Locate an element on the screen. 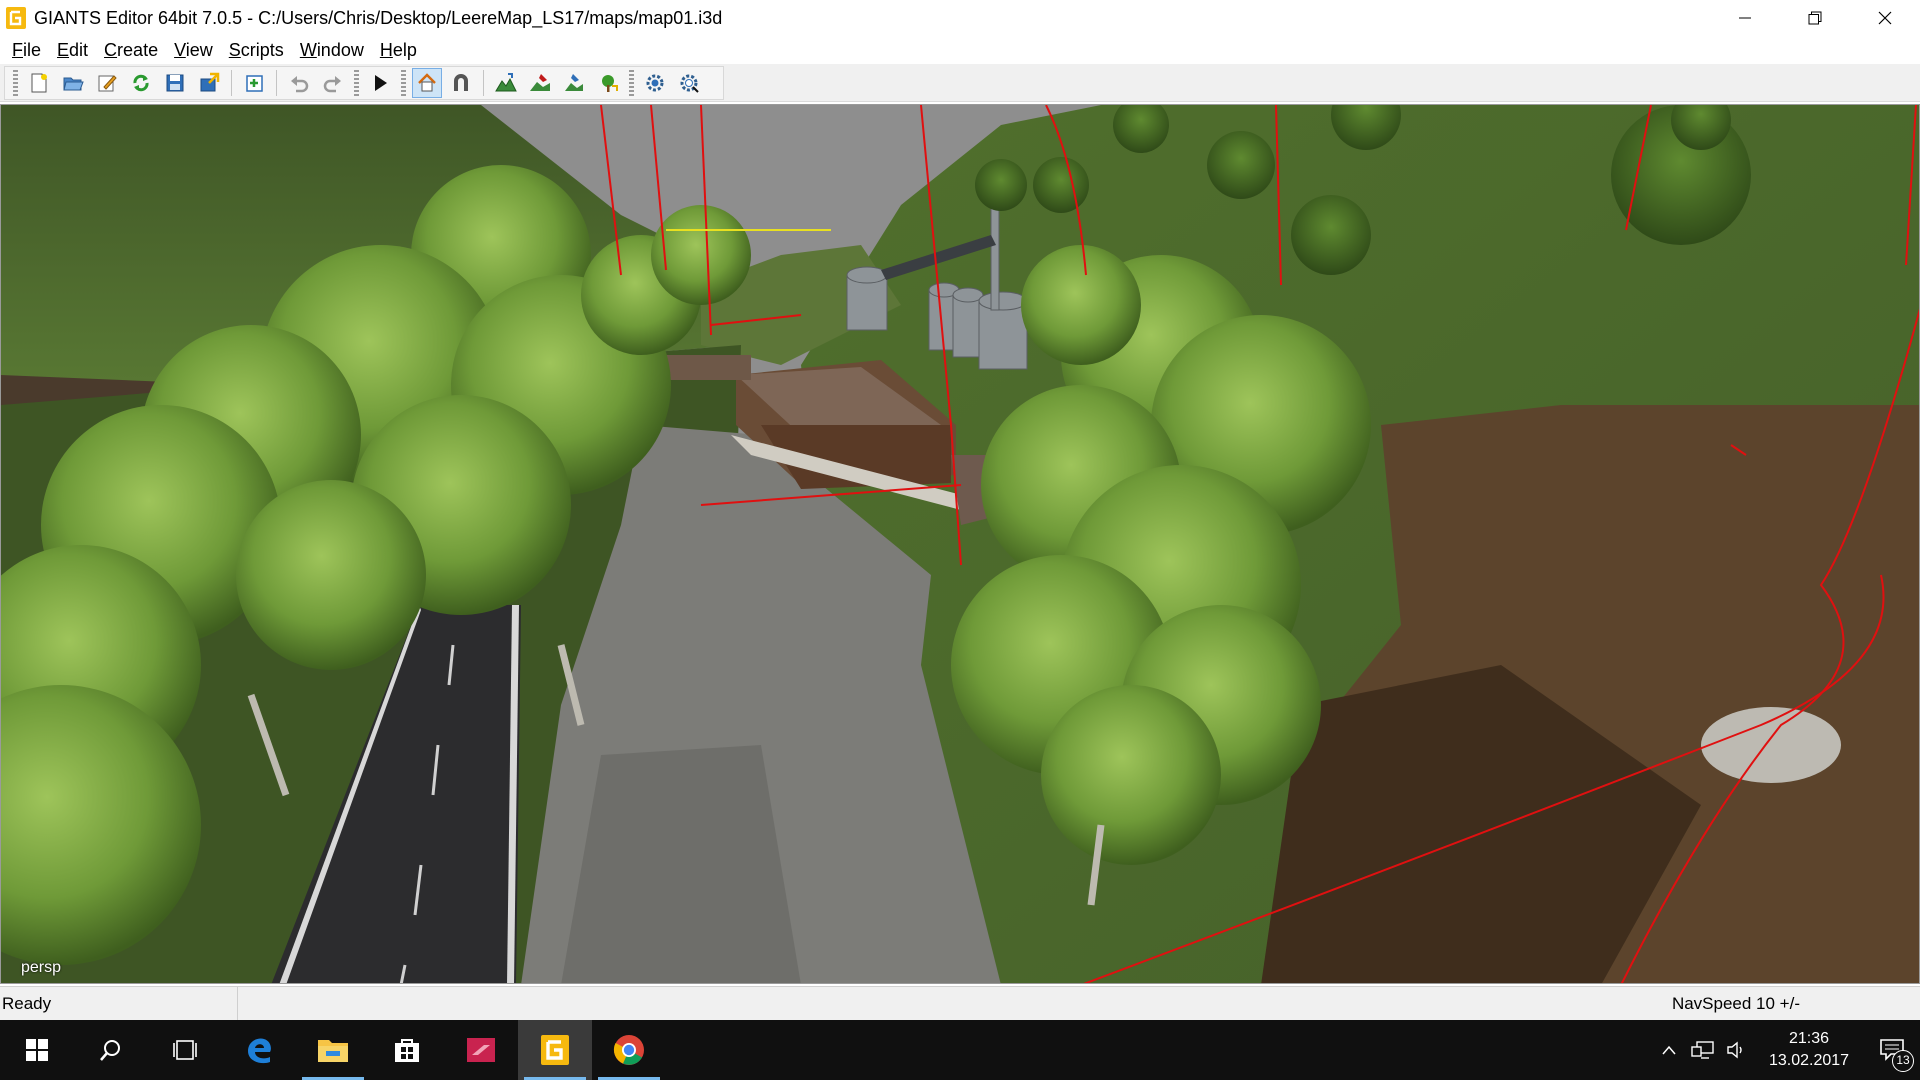  taskbar-giants-editor is located at coordinates (555, 1050).